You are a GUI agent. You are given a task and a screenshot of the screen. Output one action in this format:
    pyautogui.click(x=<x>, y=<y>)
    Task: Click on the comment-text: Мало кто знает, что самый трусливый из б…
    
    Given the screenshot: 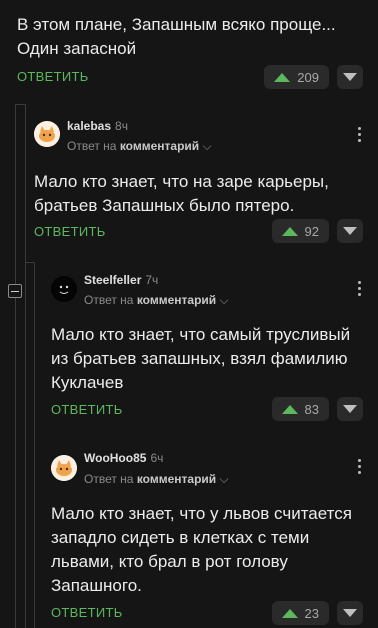 What is the action you would take?
    pyautogui.click(x=211, y=359)
    